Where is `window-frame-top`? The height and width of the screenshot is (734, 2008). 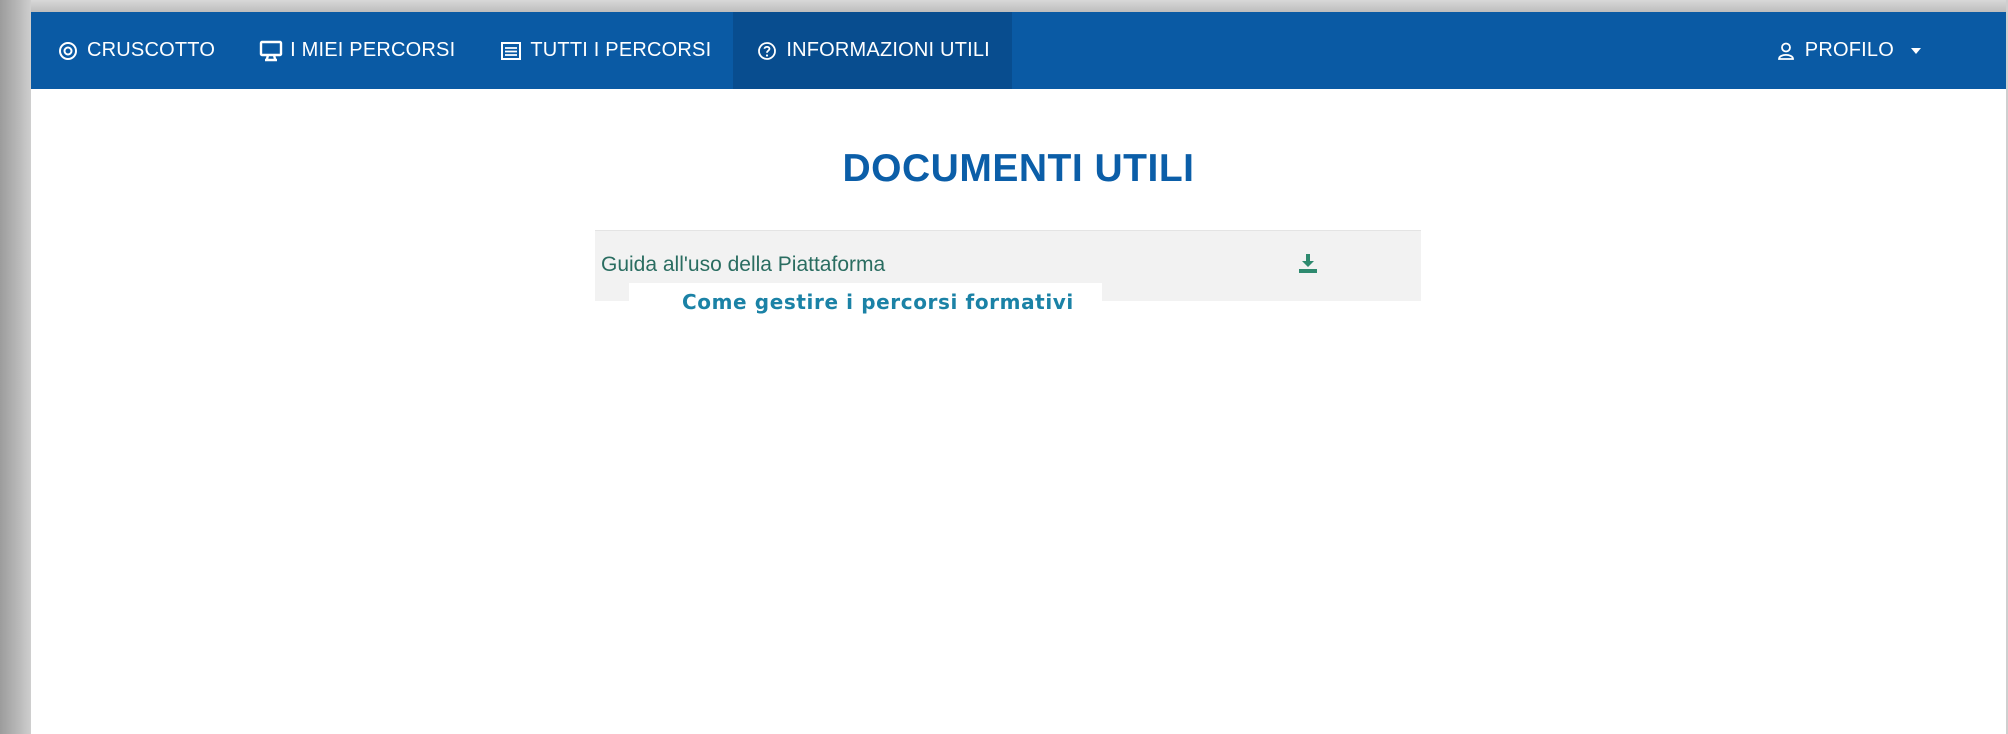 window-frame-top is located at coordinates (1004, 6).